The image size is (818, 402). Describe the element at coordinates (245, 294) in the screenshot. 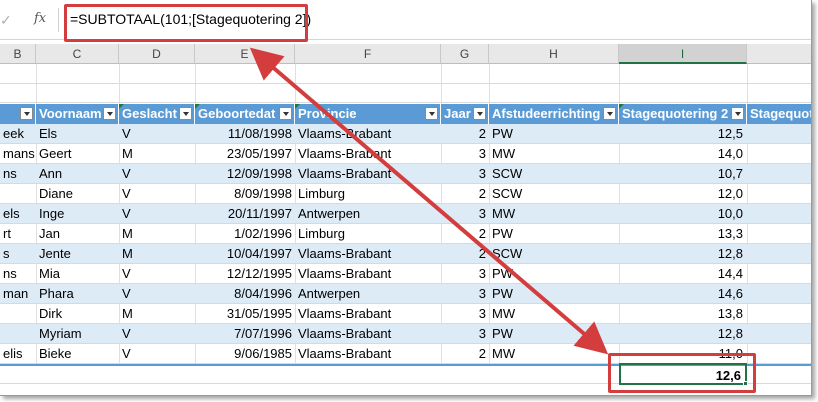

I see `cell-geboortedatum: 8/04/1996` at that location.